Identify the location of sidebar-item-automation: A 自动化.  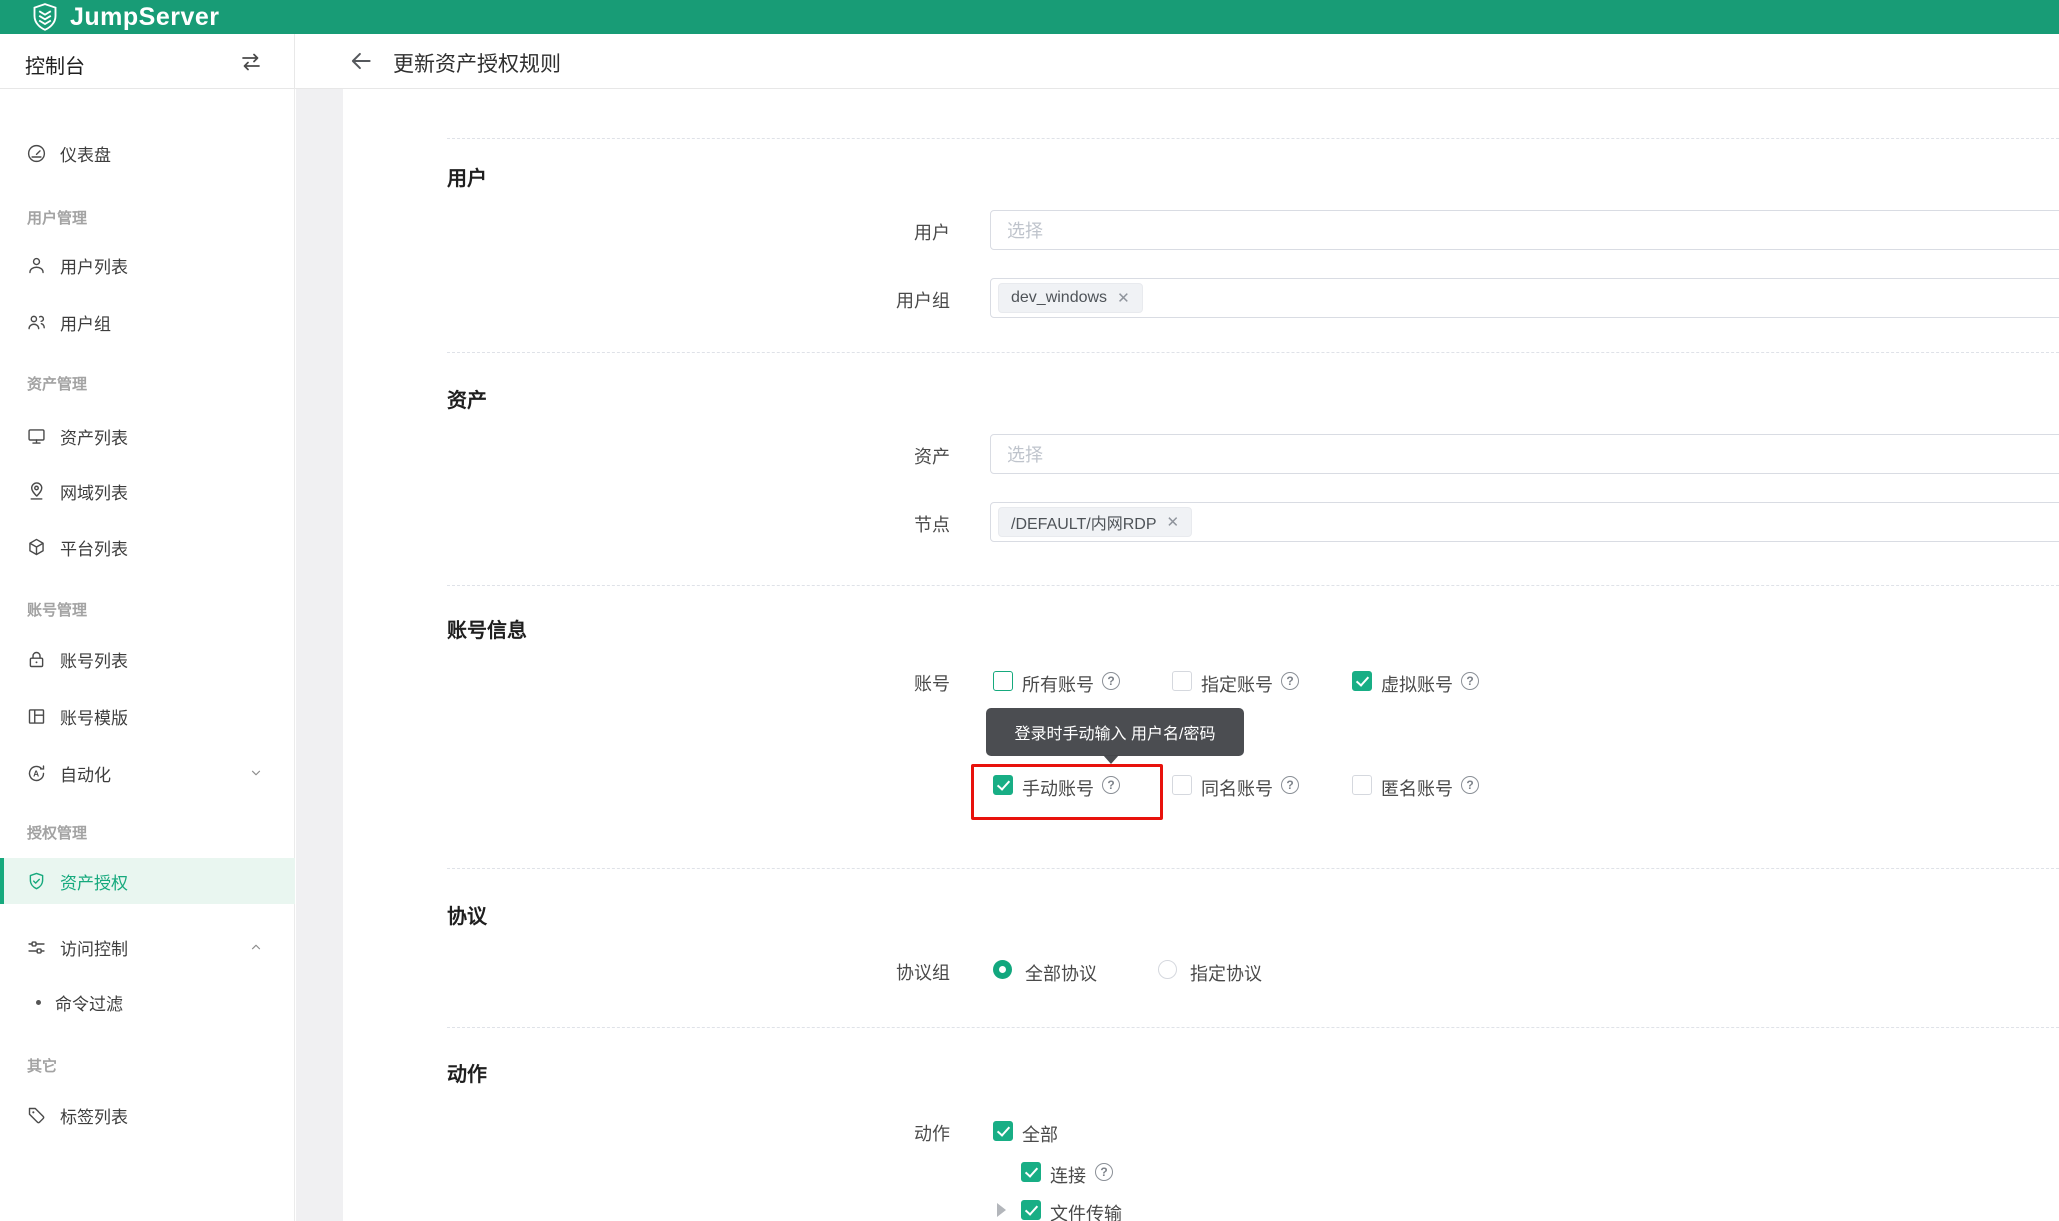
(147, 773).